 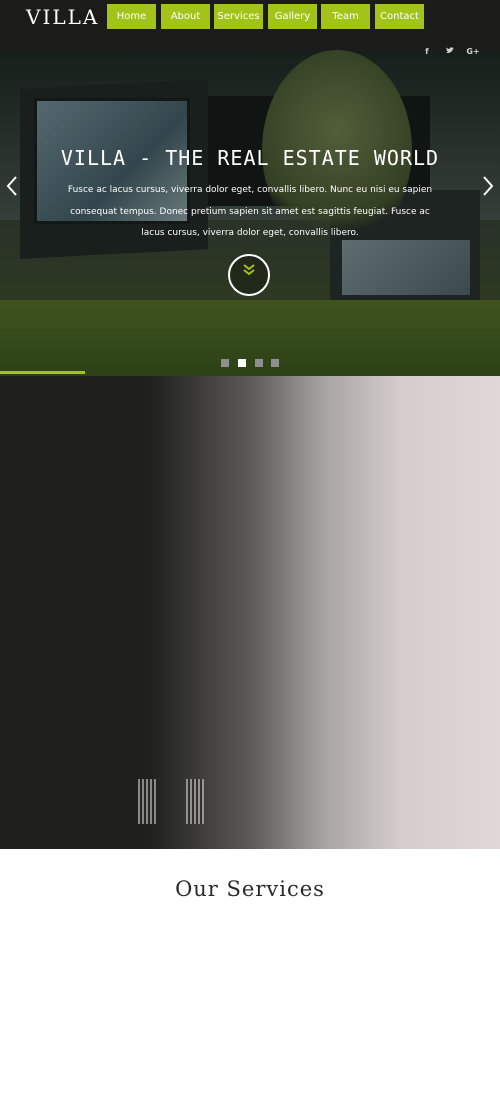 I want to click on chevron-left-icon, so click(x=12, y=189).